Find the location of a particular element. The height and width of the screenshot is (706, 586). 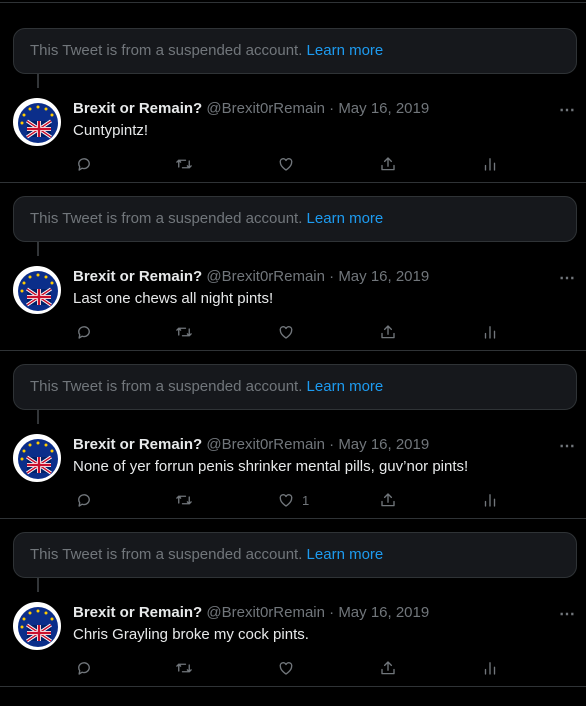

like-count: 1 is located at coordinates (306, 500).